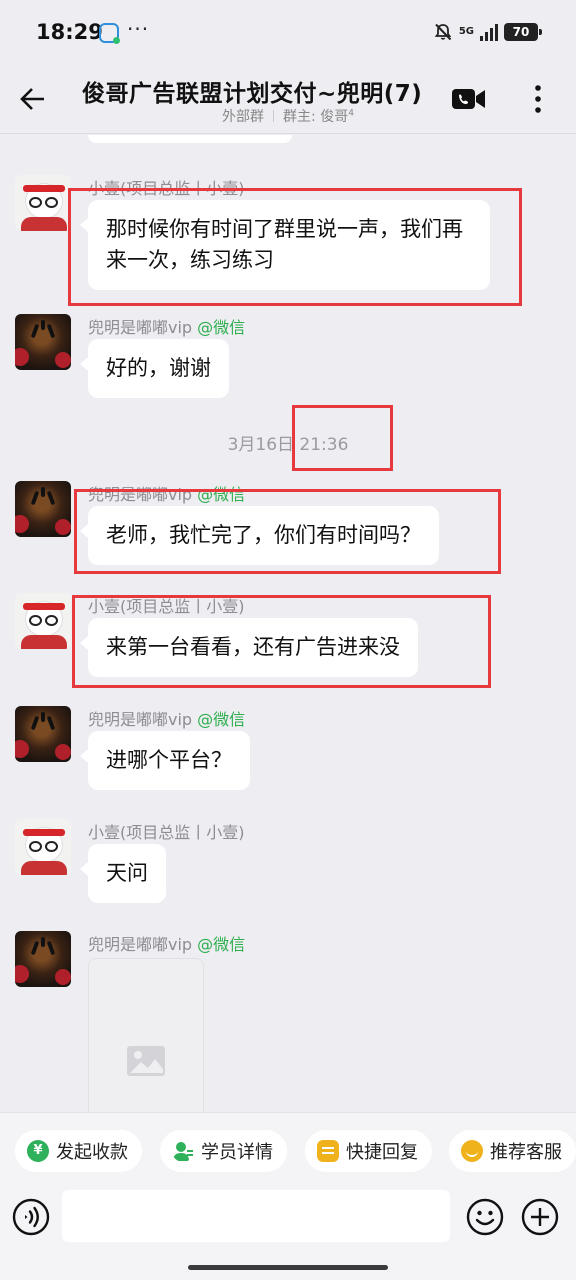  I want to click on emoji-icon, so click(485, 1217).